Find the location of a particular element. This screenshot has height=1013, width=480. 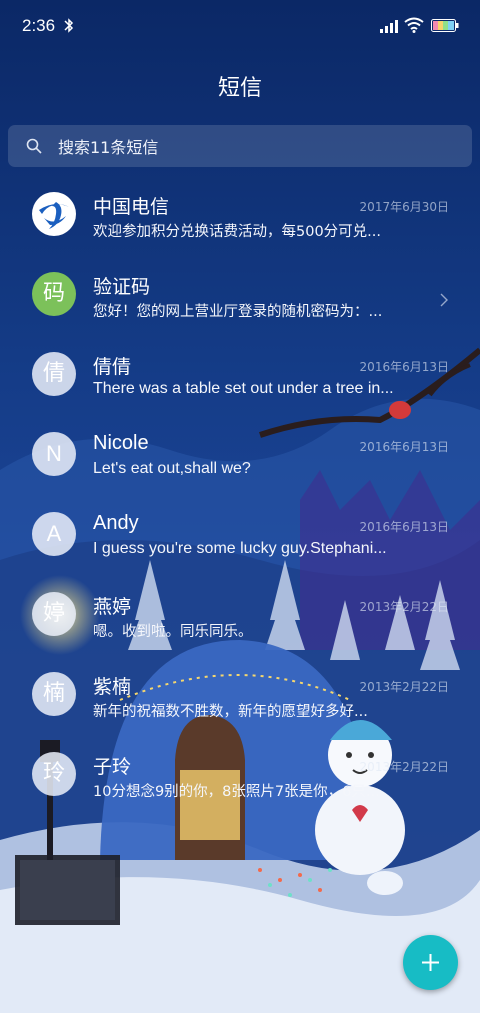

status-time: 2:36 is located at coordinates (39, 25).